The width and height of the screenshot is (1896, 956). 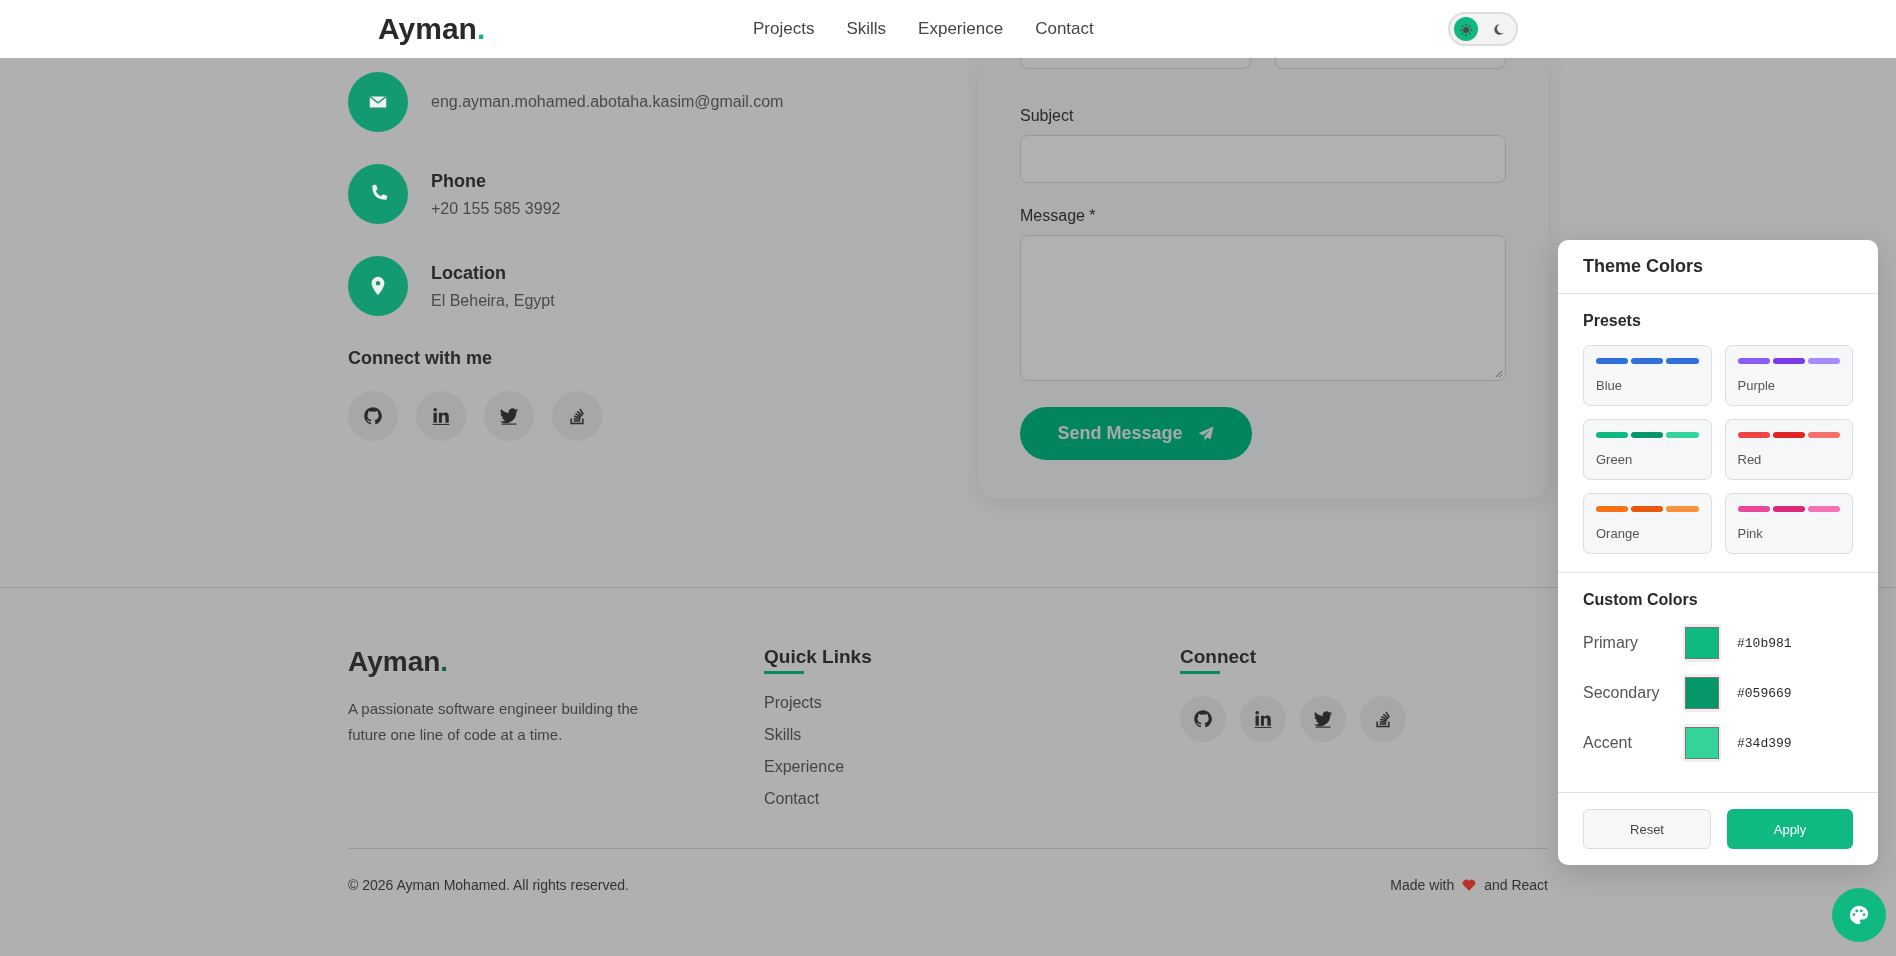 I want to click on contact-value: El Beheira, Egypt, so click(x=493, y=300).